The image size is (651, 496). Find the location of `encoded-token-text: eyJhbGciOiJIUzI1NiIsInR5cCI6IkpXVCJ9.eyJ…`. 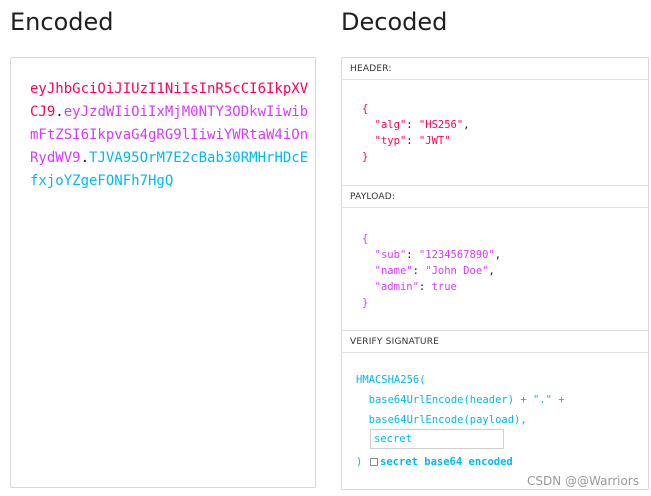

encoded-token-text: eyJhbGciOiJIUzI1NiIsInR5cCI6IkpXVCJ9.eyJ… is located at coordinates (172, 135).